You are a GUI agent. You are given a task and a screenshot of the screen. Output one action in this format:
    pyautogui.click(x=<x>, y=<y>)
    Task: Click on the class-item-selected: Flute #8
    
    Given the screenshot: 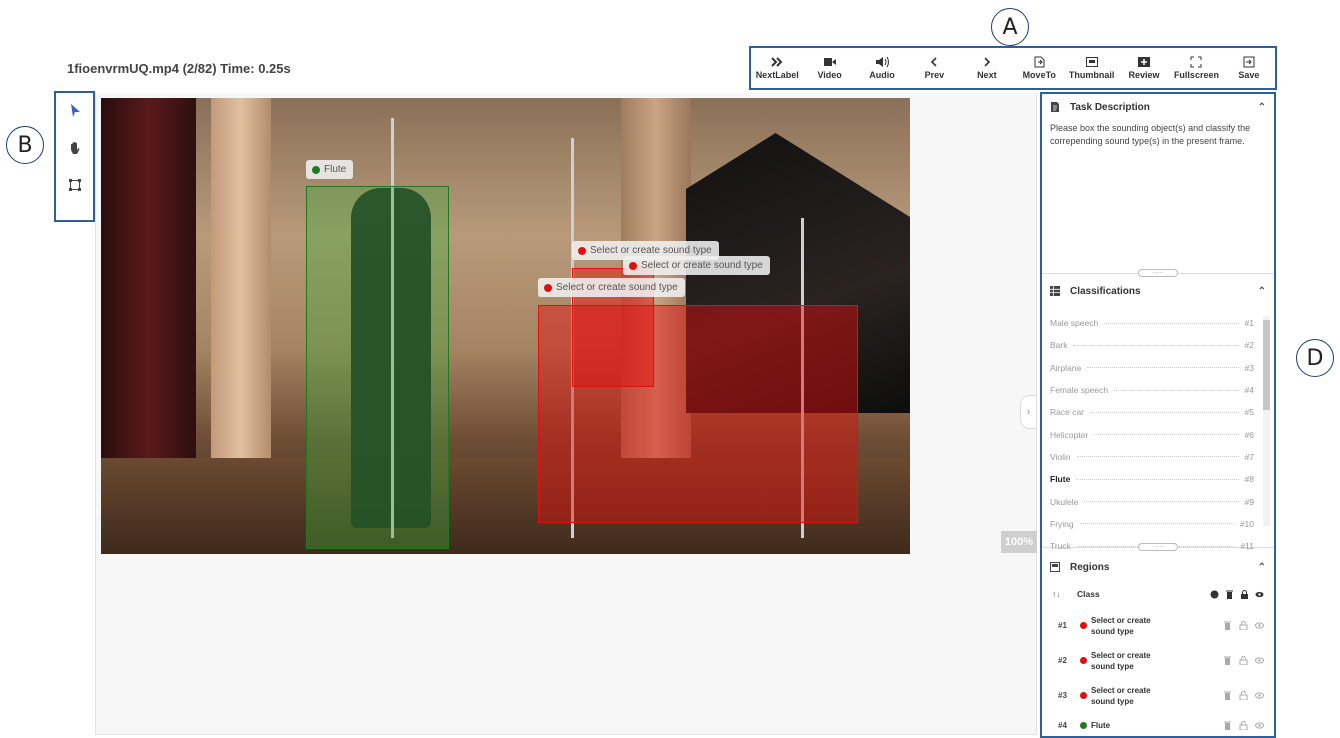 What is the action you would take?
    pyautogui.click(x=1152, y=479)
    